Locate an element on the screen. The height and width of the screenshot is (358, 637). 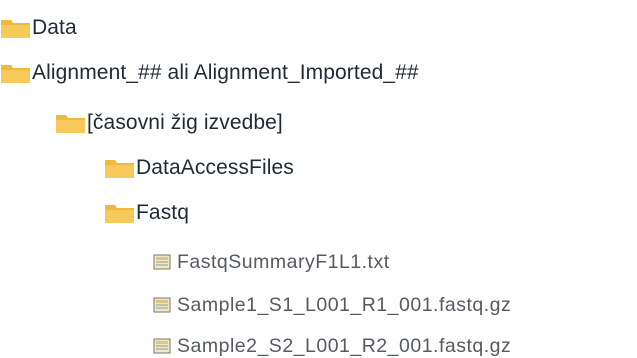
tree-item-label: Sample2_S2_L001_R2_001.fastq.gz is located at coordinates (344, 346).